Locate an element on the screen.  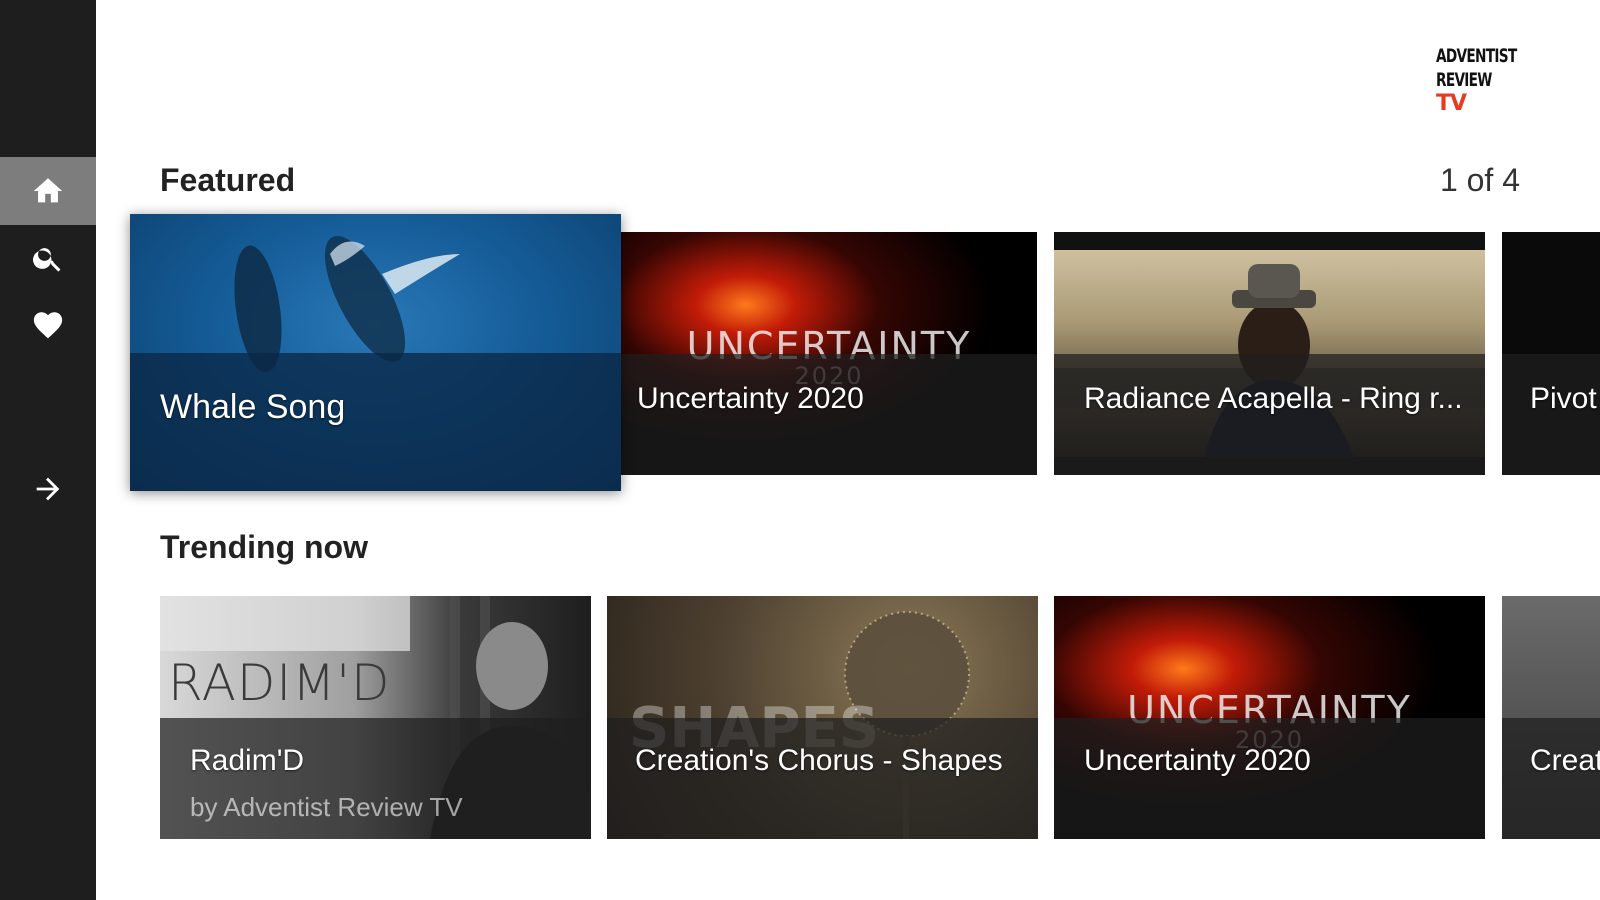
sidebar-item-home is located at coordinates (48, 191).